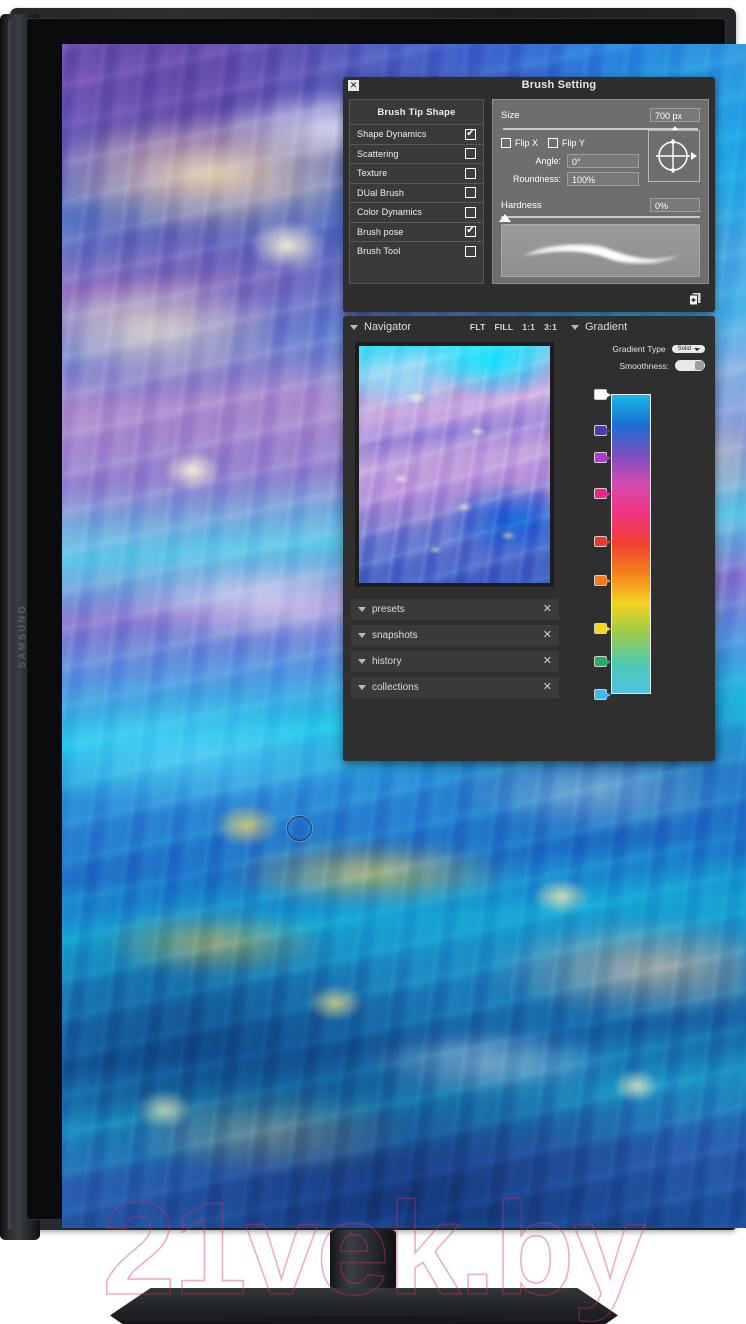  What do you see at coordinates (521, 205) in the screenshot?
I see `hardness-label: Hardness` at bounding box center [521, 205].